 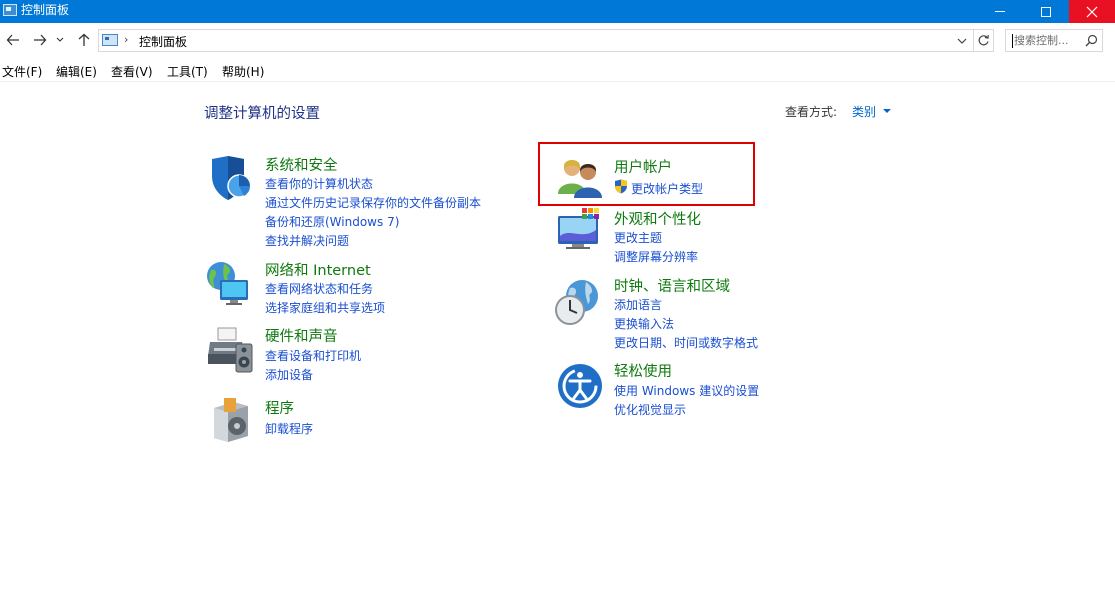 What do you see at coordinates (301, 335) in the screenshot?
I see `category-hardware-sound: 硬件和声音` at bounding box center [301, 335].